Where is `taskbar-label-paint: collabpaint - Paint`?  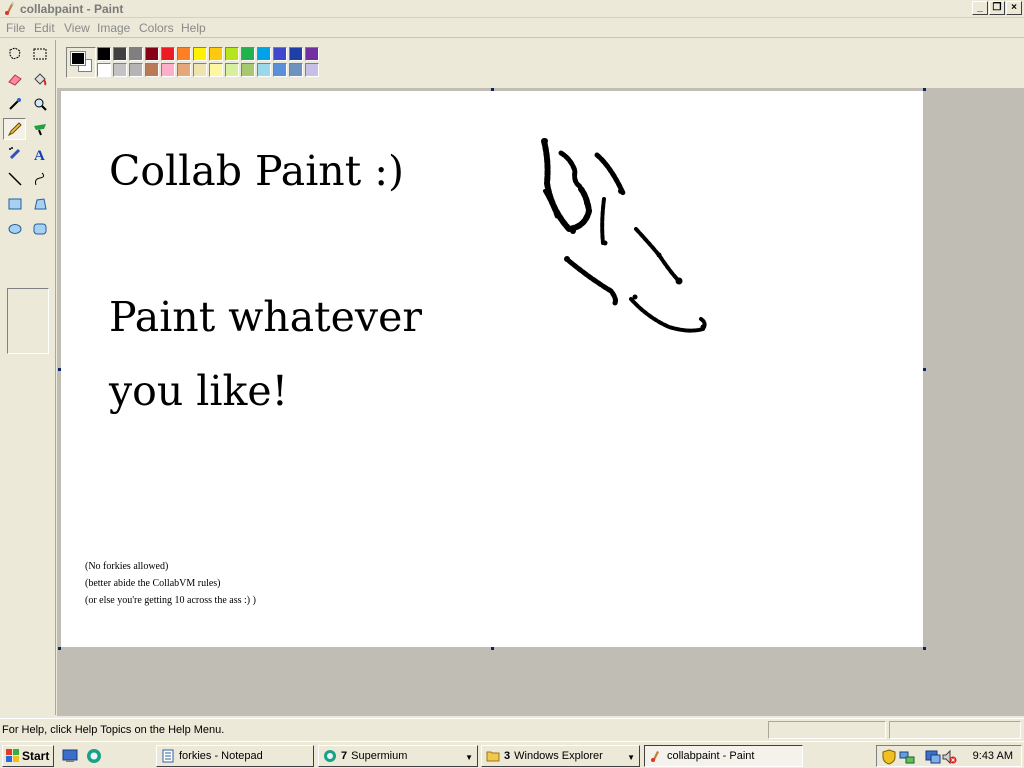 taskbar-label-paint: collabpaint - Paint is located at coordinates (711, 756).